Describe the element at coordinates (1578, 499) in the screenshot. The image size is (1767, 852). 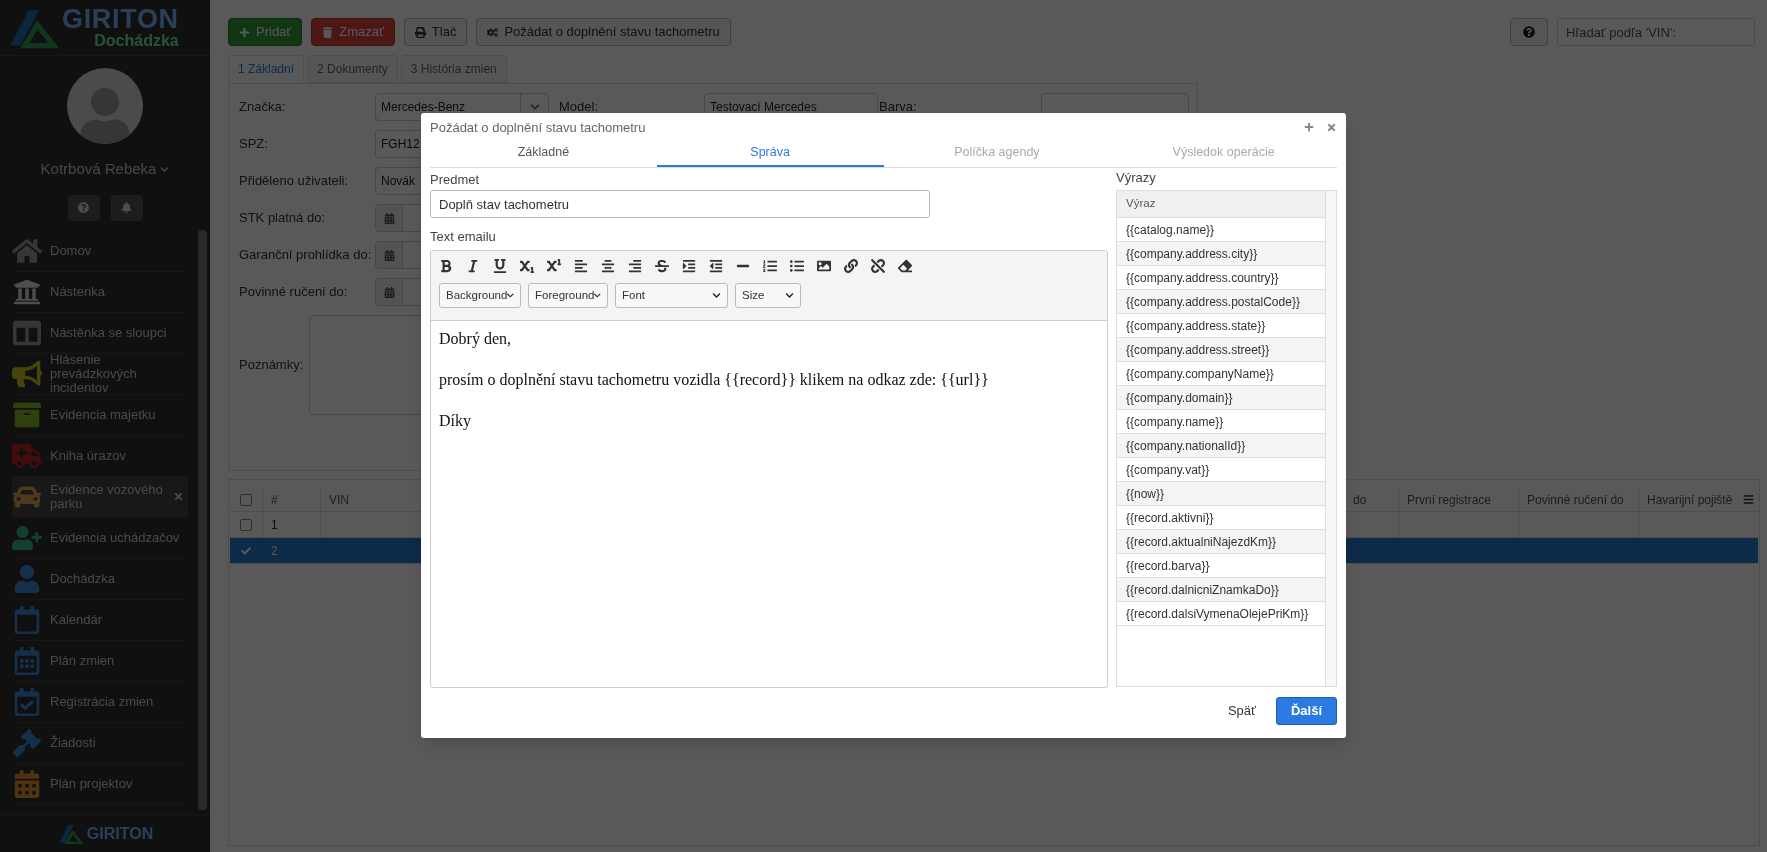
I see `column-header: Povinné ručení do` at that location.